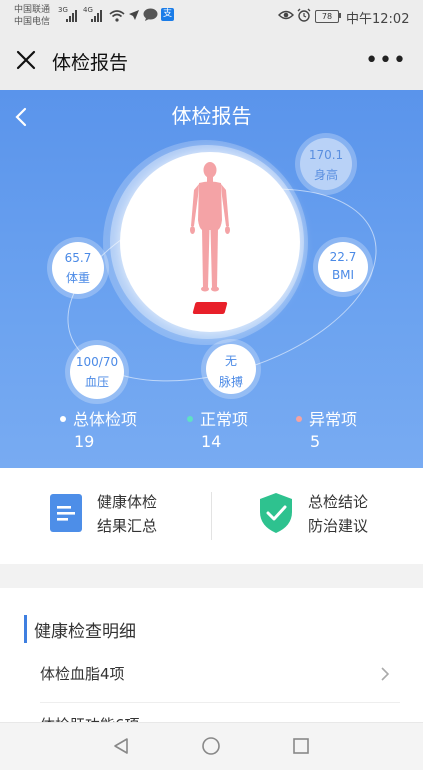 Image resolution: width=423 pixels, height=770 pixels. What do you see at coordinates (231, 369) in the screenshot?
I see `metric-pulse: 无 脉搏` at bounding box center [231, 369].